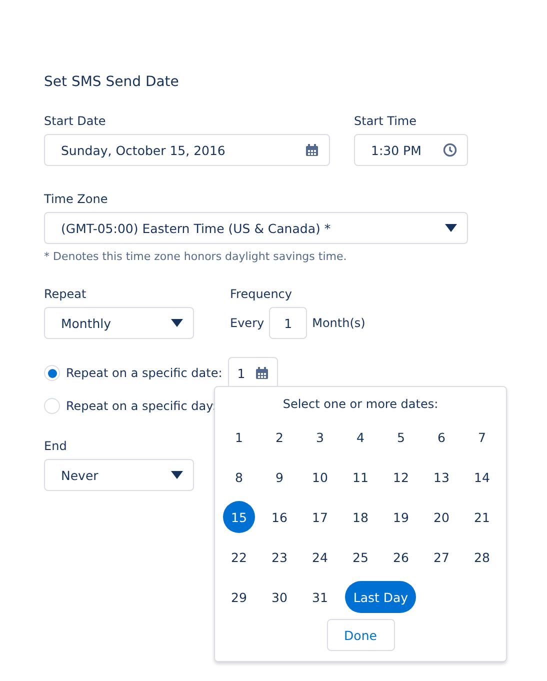 Image resolution: width=547 pixels, height=681 pixels. What do you see at coordinates (239, 437) in the screenshot?
I see `day-option: 1` at bounding box center [239, 437].